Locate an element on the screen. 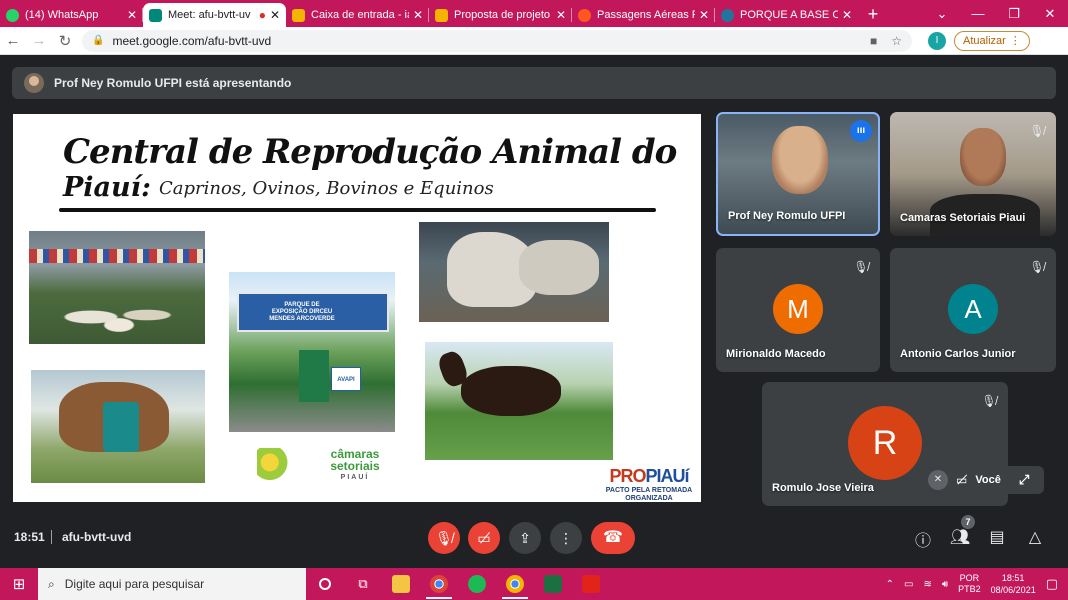 Image resolution: width=1068 pixels, height=600 pixels. more-icon: ⋮ is located at coordinates (1015, 41).